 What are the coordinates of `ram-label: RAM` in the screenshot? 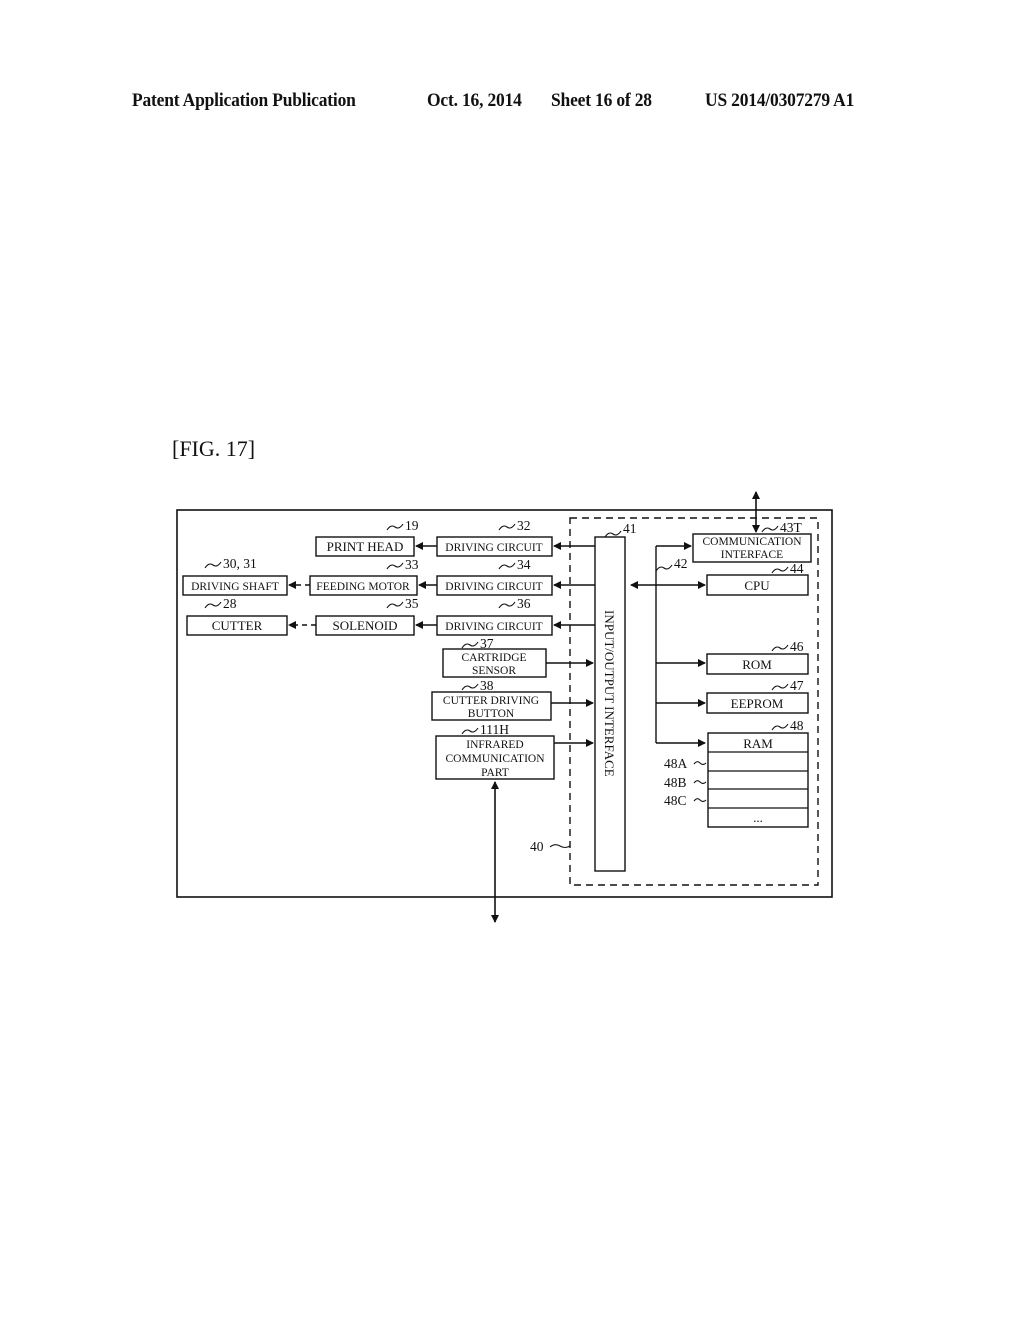 It's located at (758, 743).